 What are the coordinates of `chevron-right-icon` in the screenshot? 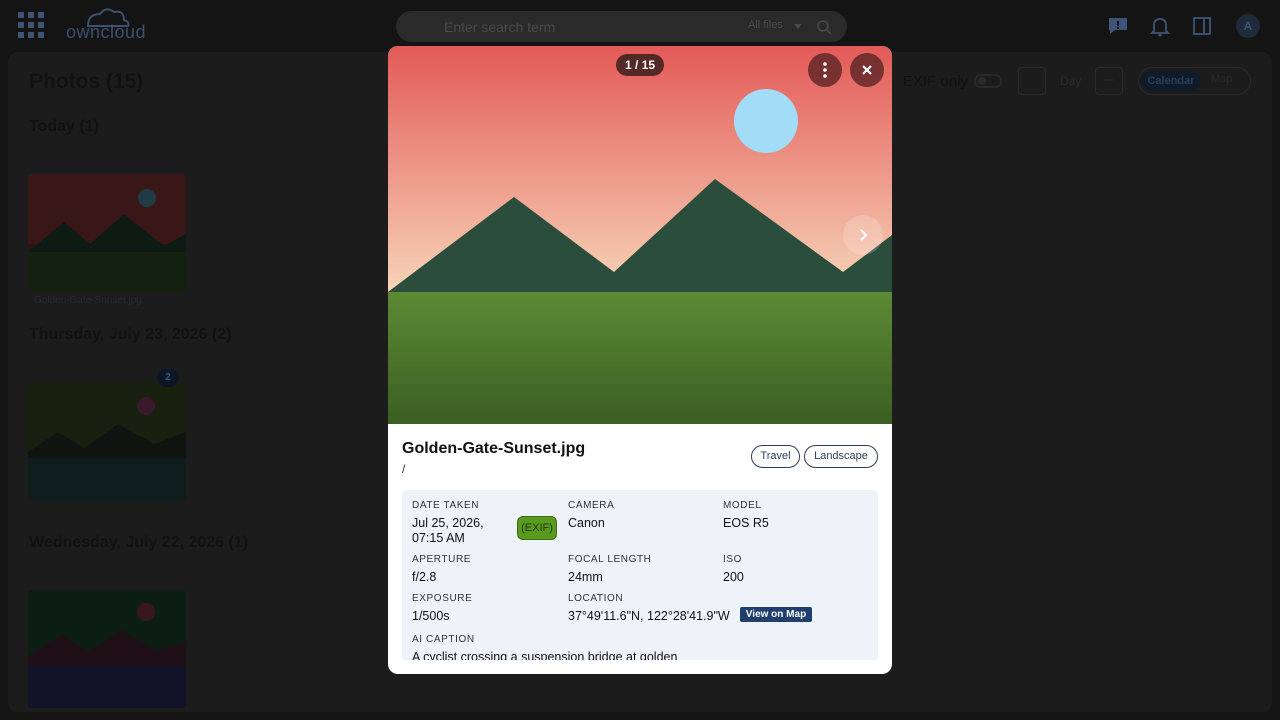 It's located at (864, 235).